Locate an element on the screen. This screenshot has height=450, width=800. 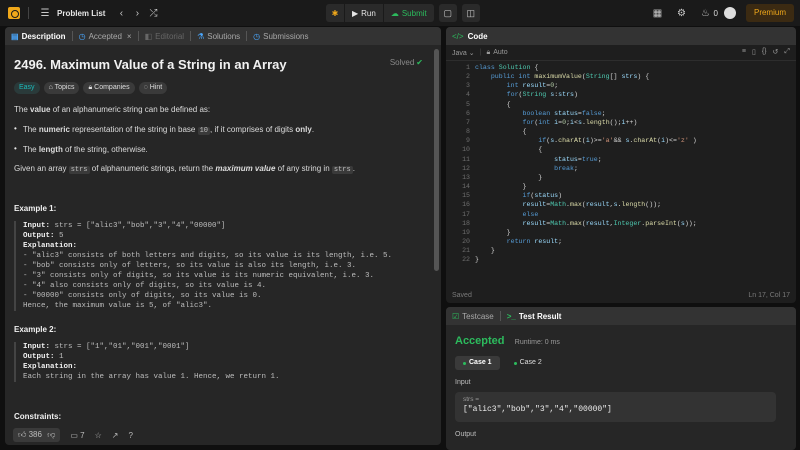
solved-status: Solved ✔ is located at coordinates (406, 62).